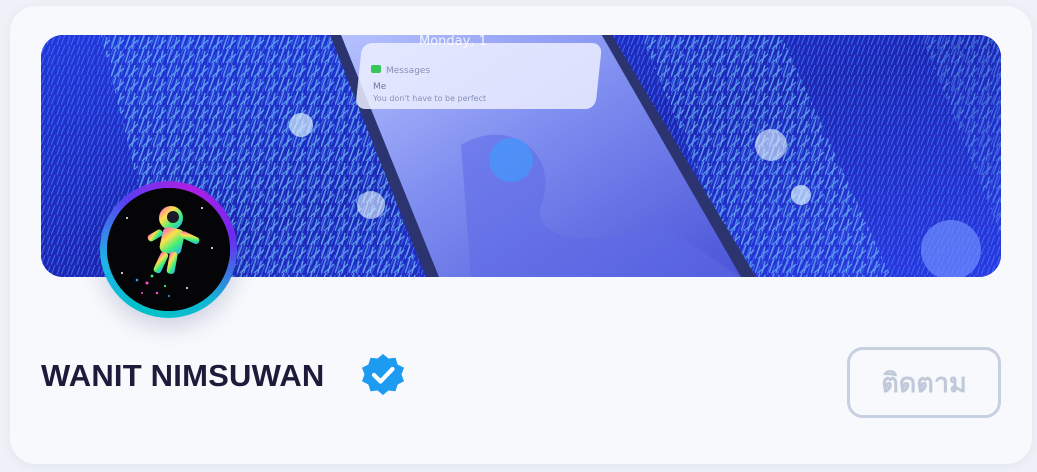  Describe the element at coordinates (383, 375) in the screenshot. I see `verified-badge-icon` at that location.